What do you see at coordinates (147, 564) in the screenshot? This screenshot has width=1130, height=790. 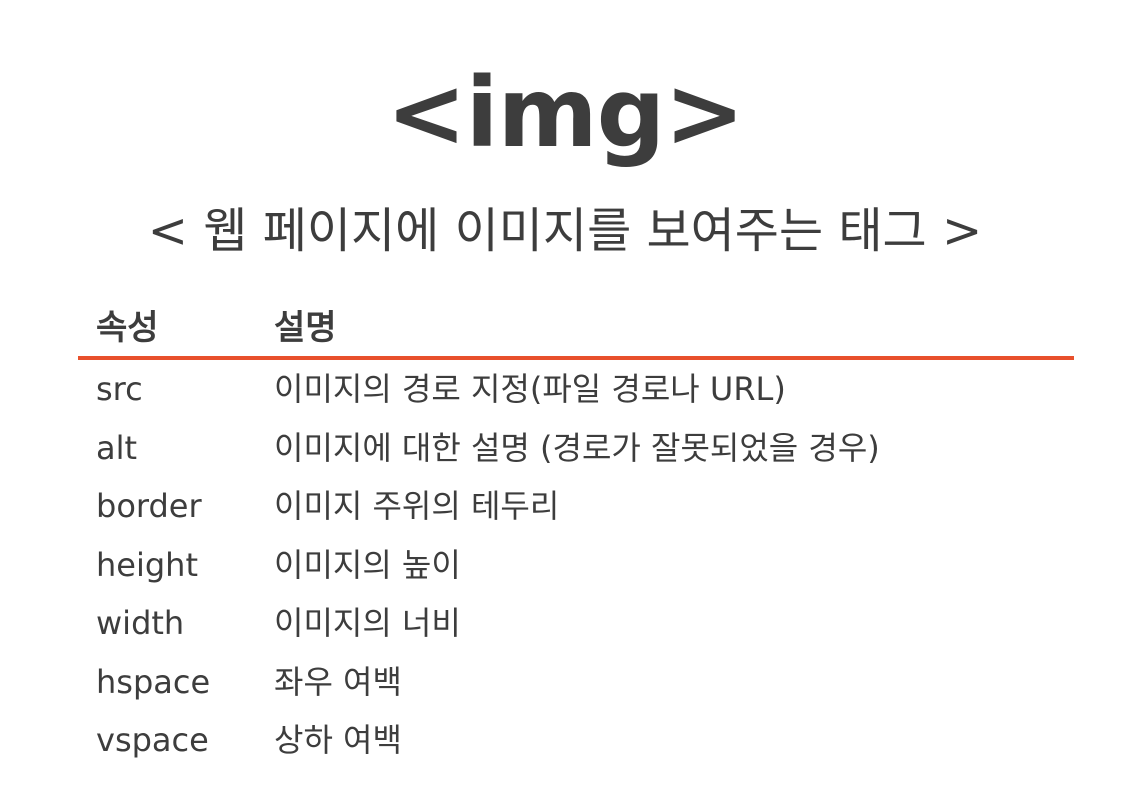 I see `row-attribute: height` at bounding box center [147, 564].